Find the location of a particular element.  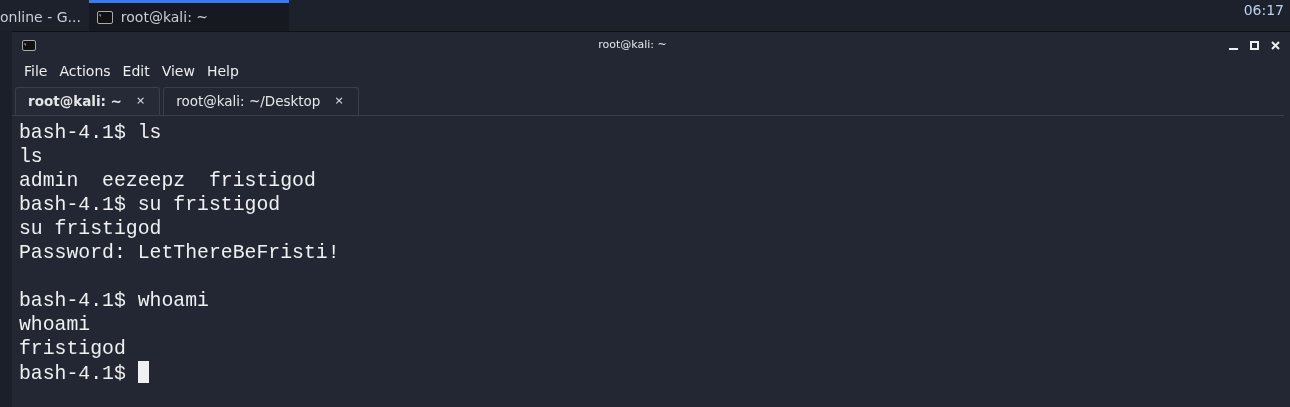

terminal-line: ls is located at coordinates (31, 157).